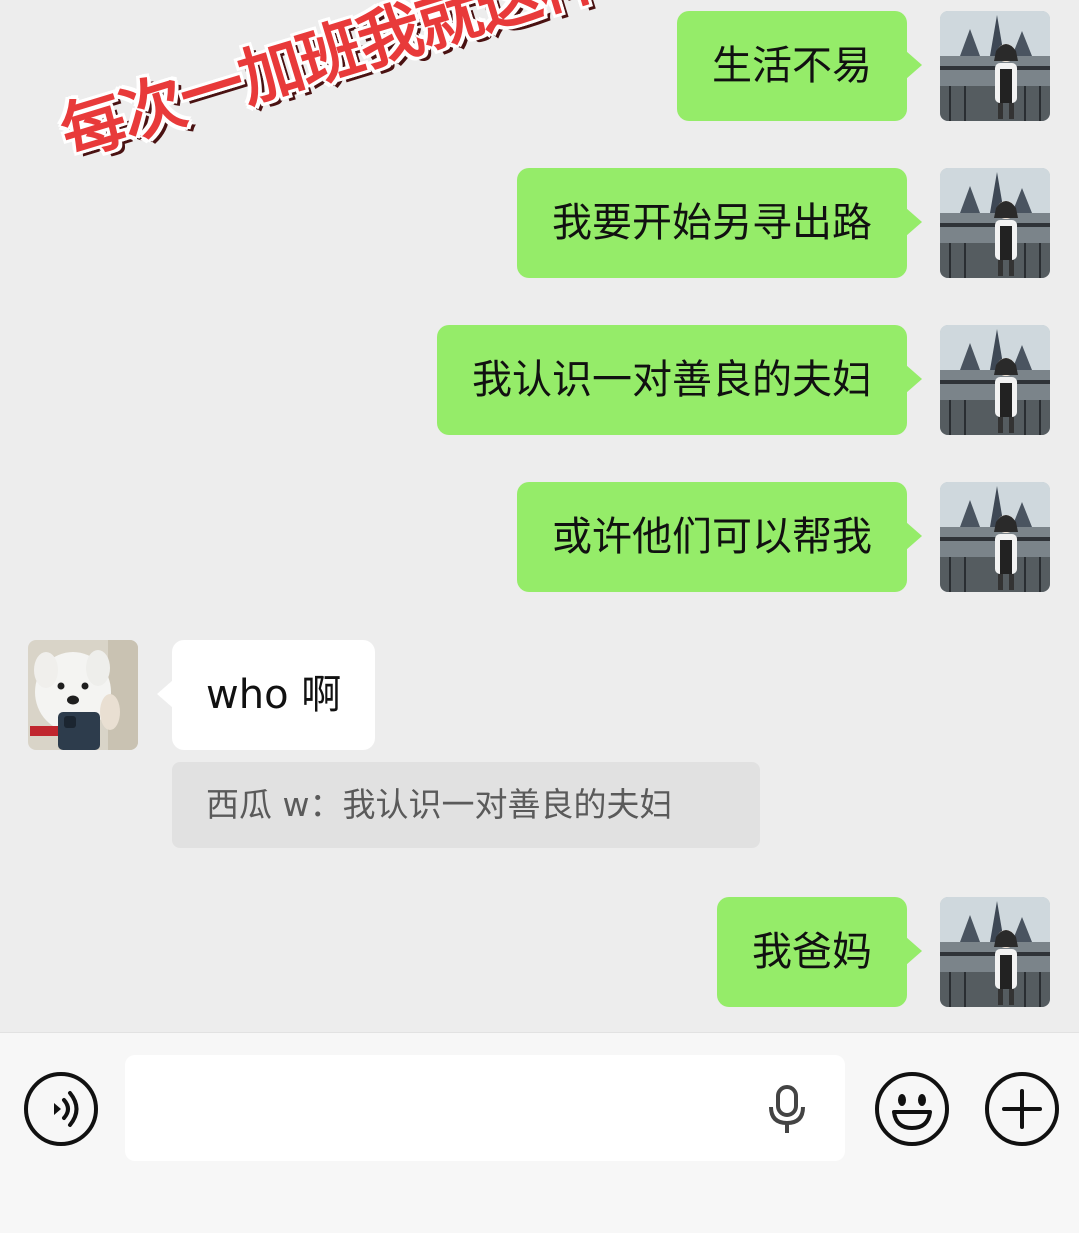 Image resolution: width=1079 pixels, height=1233 pixels. Describe the element at coordinates (266, 695) in the screenshot. I see `received-message-bubble: who 啊` at that location.